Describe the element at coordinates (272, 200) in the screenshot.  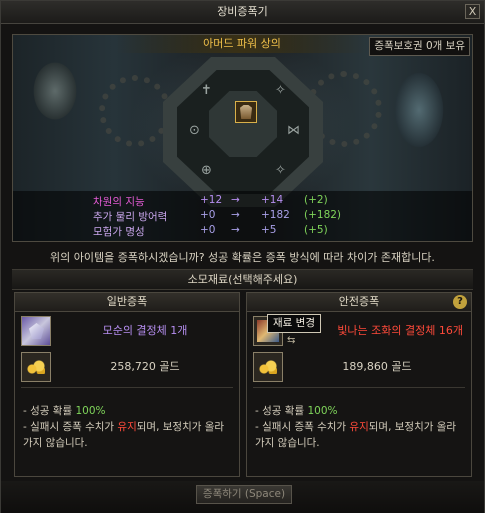
I see `stat-to: +14` at that location.